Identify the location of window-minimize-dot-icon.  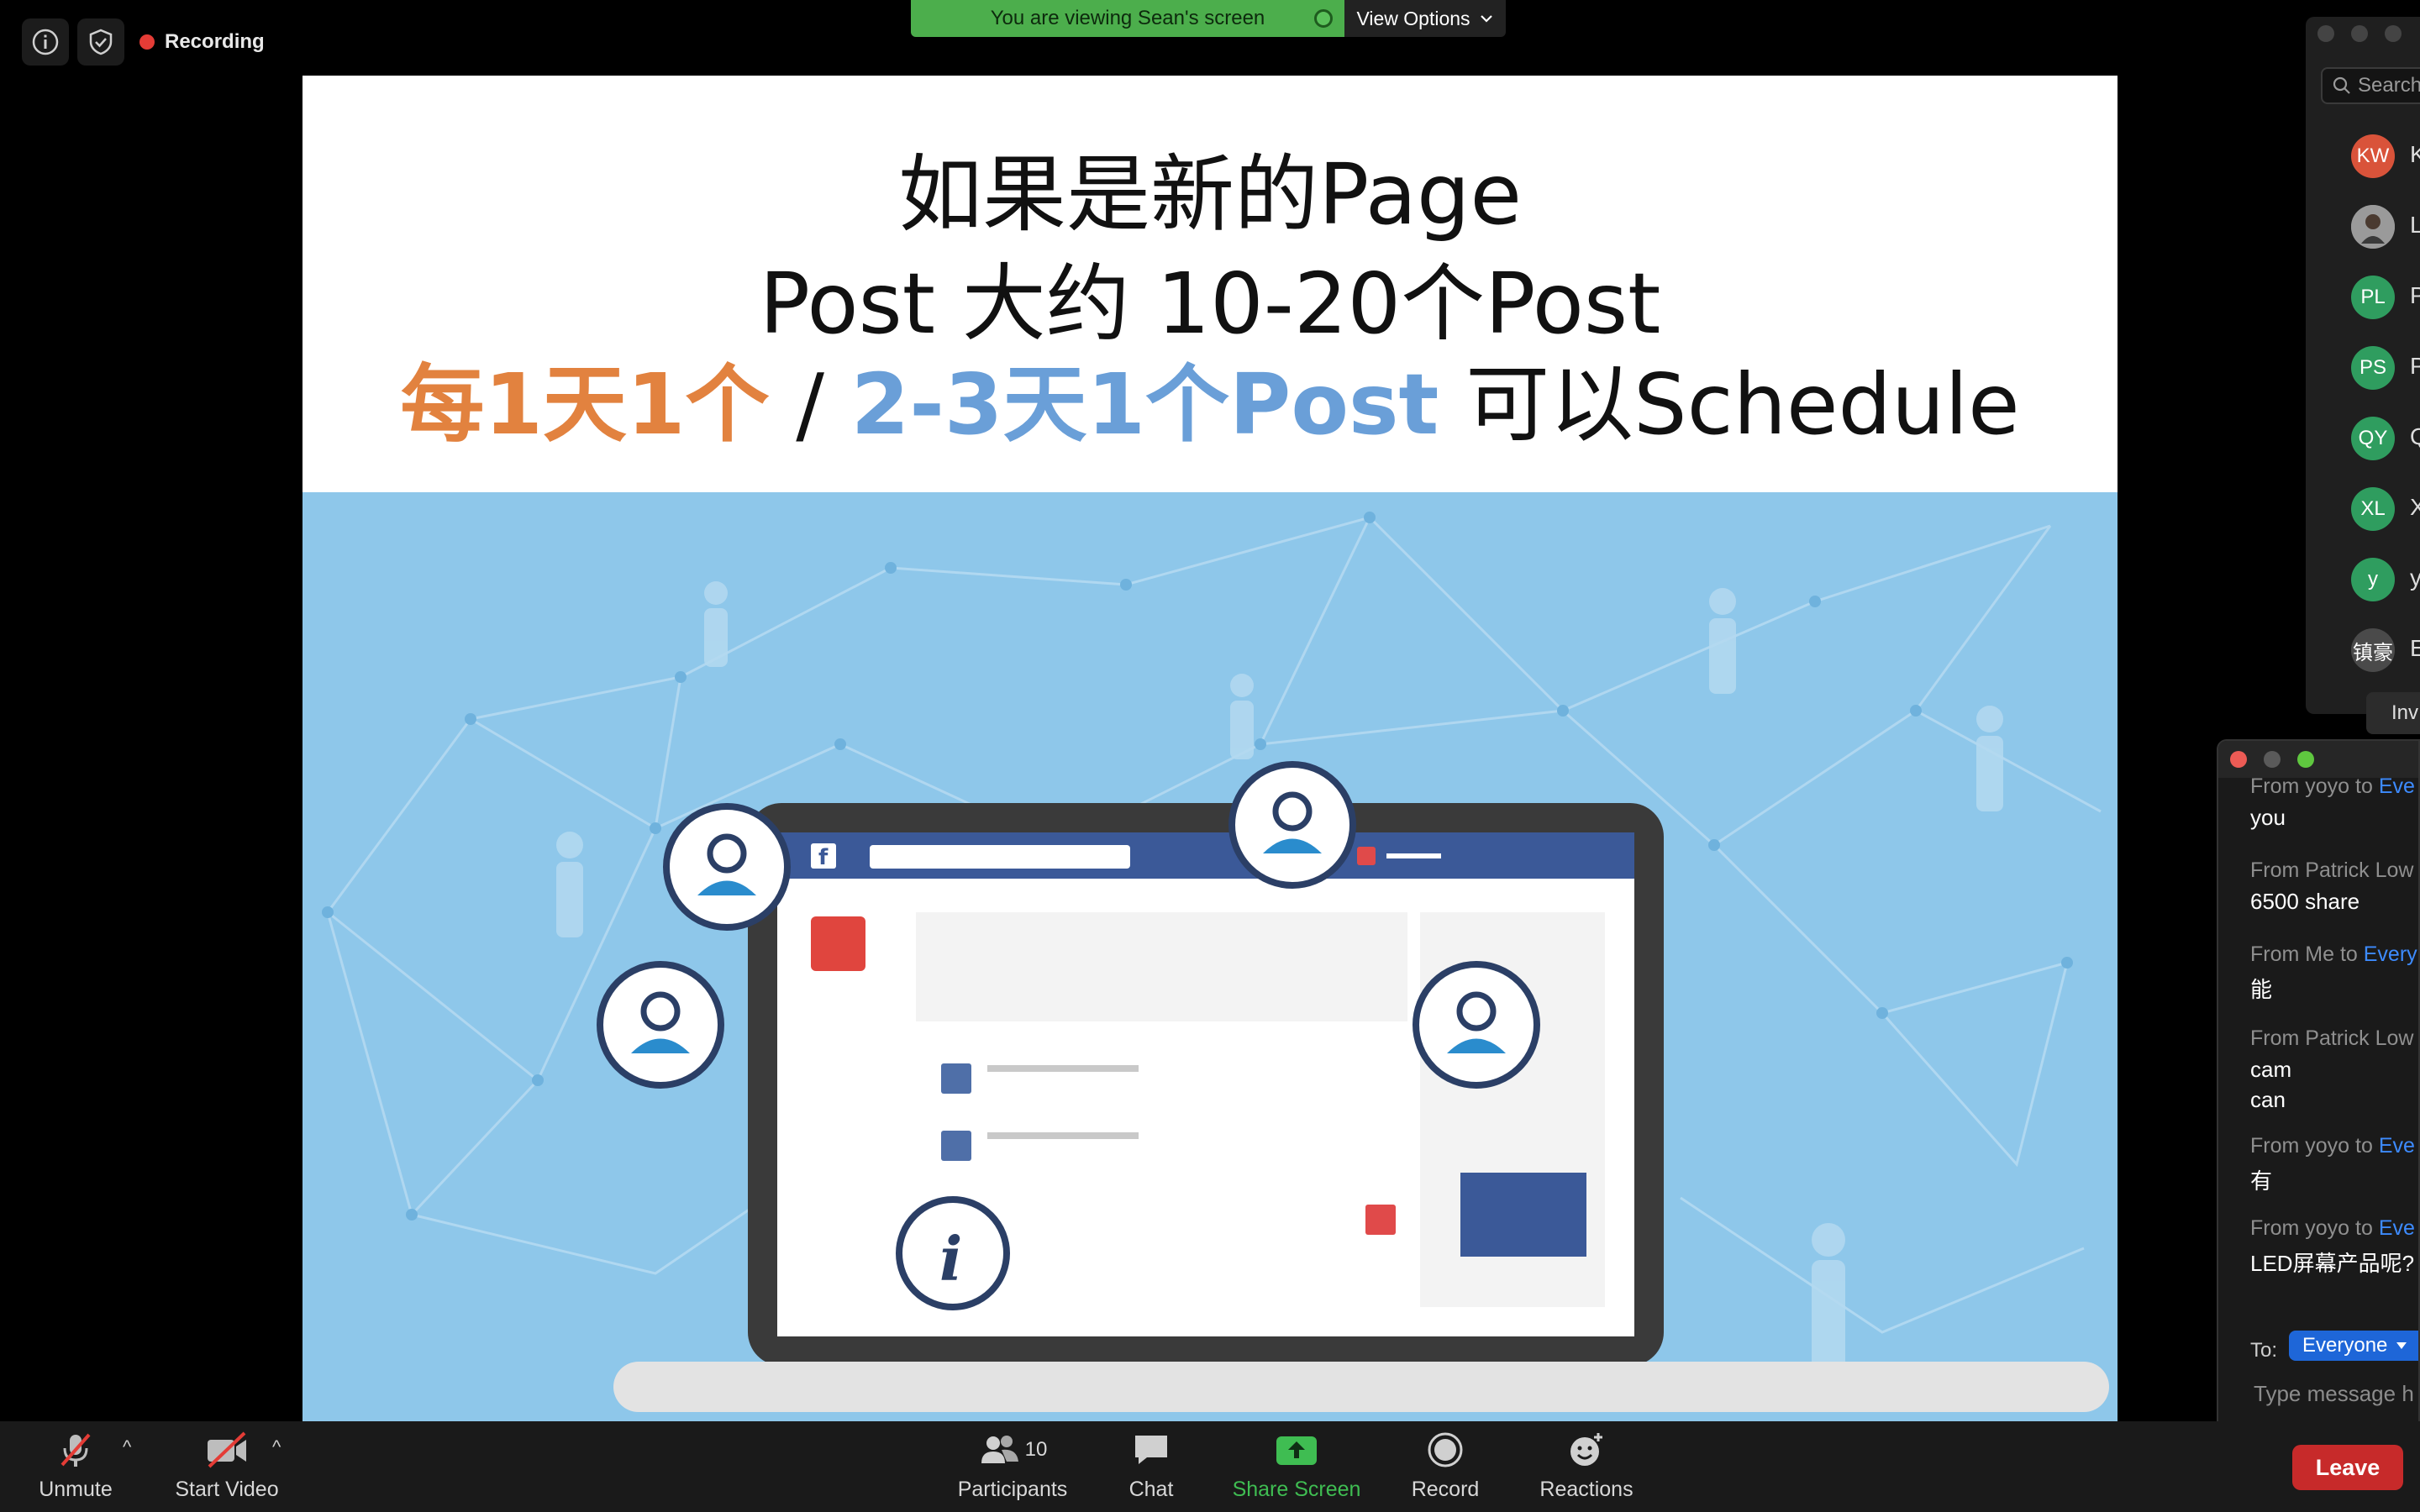
(2359, 33).